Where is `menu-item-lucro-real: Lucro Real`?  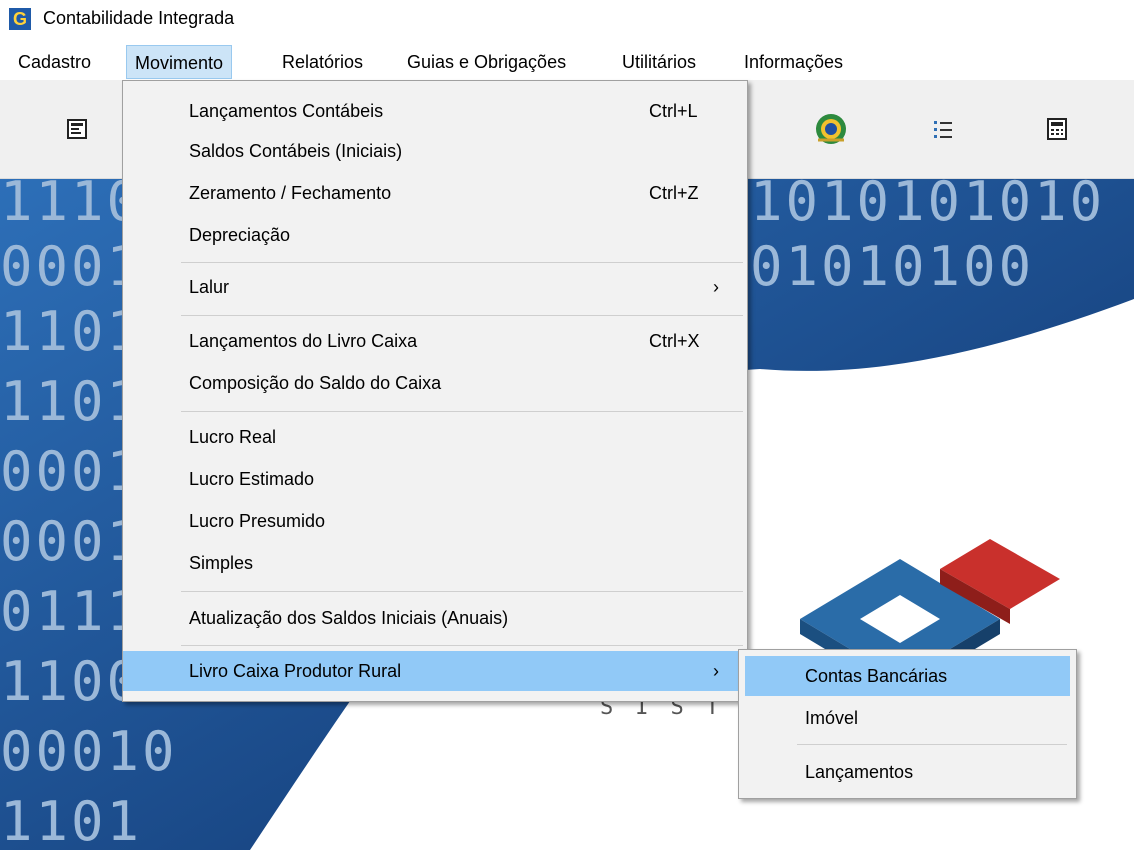
menu-item-lucro-real: Lucro Real is located at coordinates (435, 437).